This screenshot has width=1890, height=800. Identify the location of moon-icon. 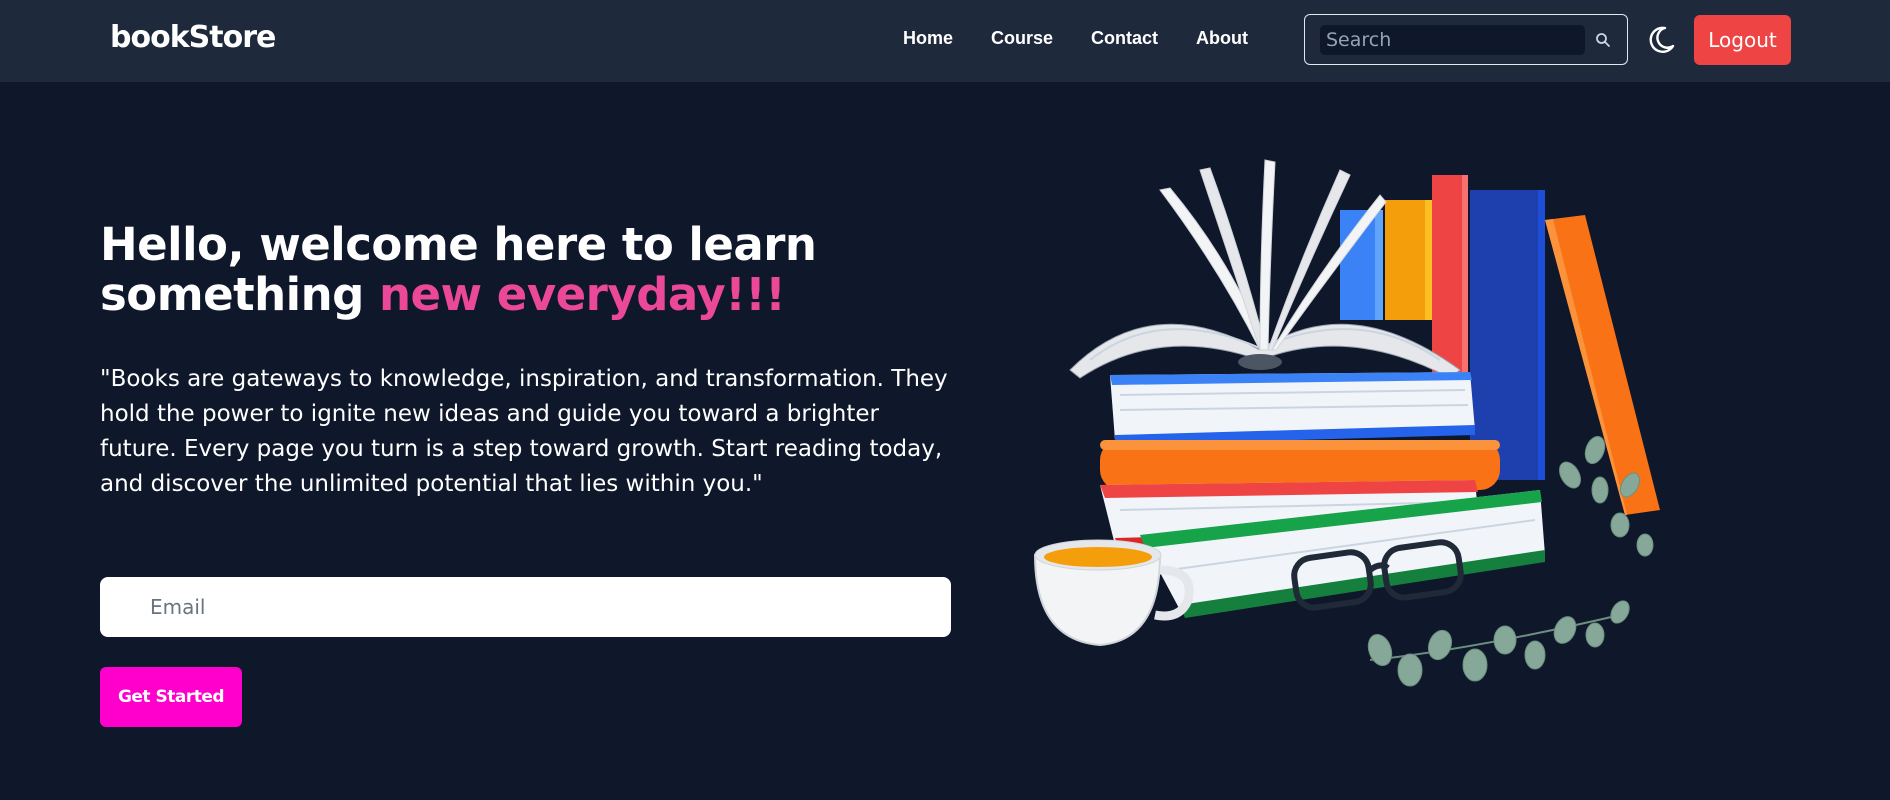
(1661, 40).